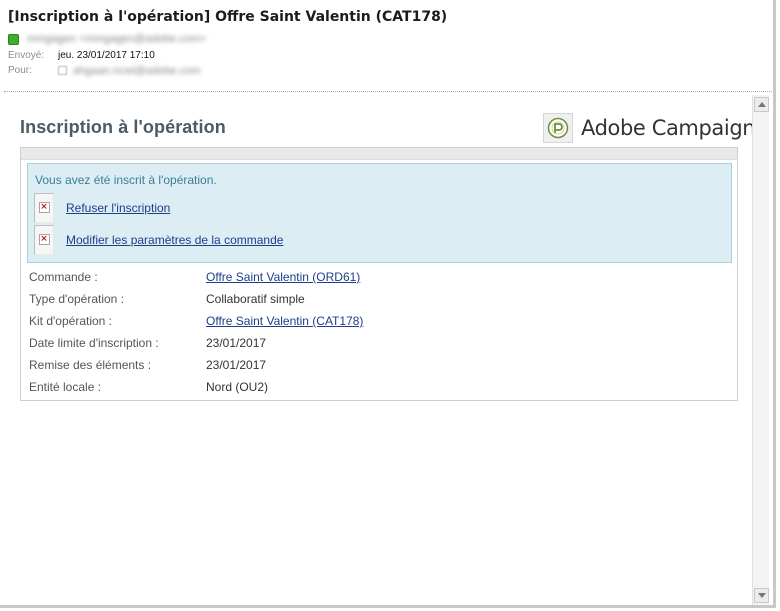 This screenshot has height=611, width=780. Describe the element at coordinates (174, 240) in the screenshot. I see `modify-order-parameters-link: Modifier les paramètres de la commande` at that location.